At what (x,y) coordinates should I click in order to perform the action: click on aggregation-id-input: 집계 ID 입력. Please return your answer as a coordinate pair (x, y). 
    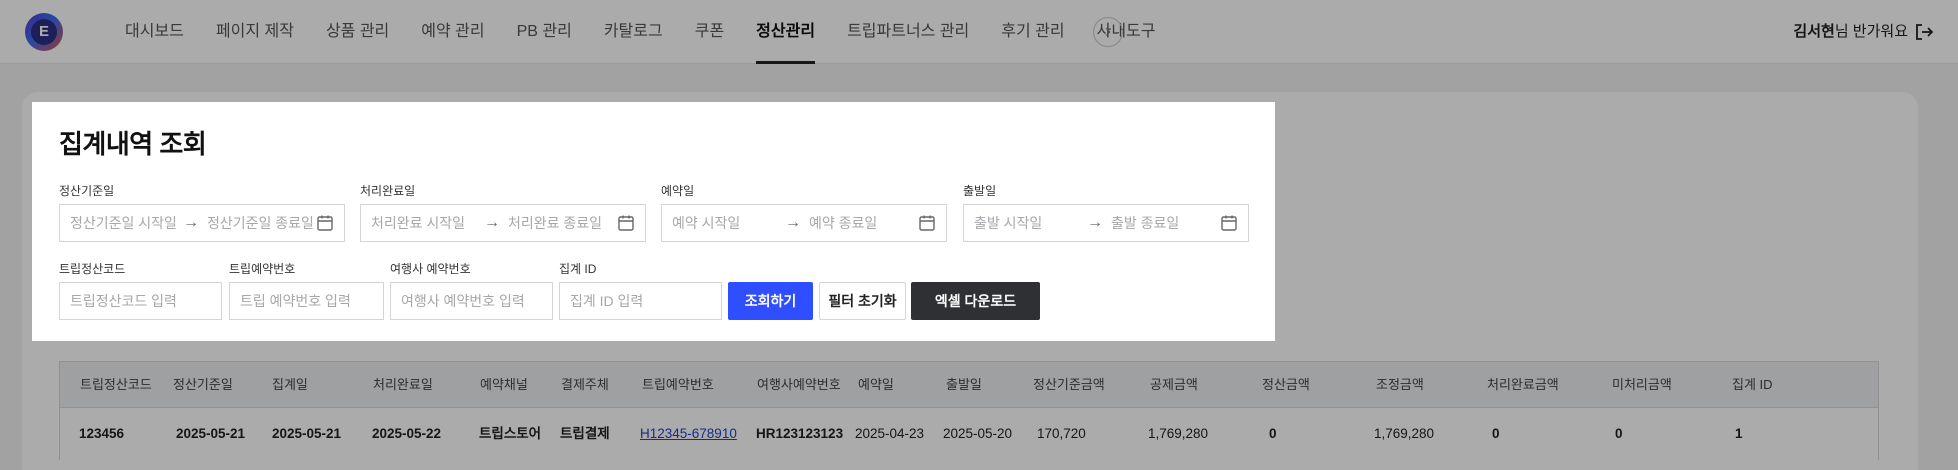
    Looking at the image, I should click on (640, 301).